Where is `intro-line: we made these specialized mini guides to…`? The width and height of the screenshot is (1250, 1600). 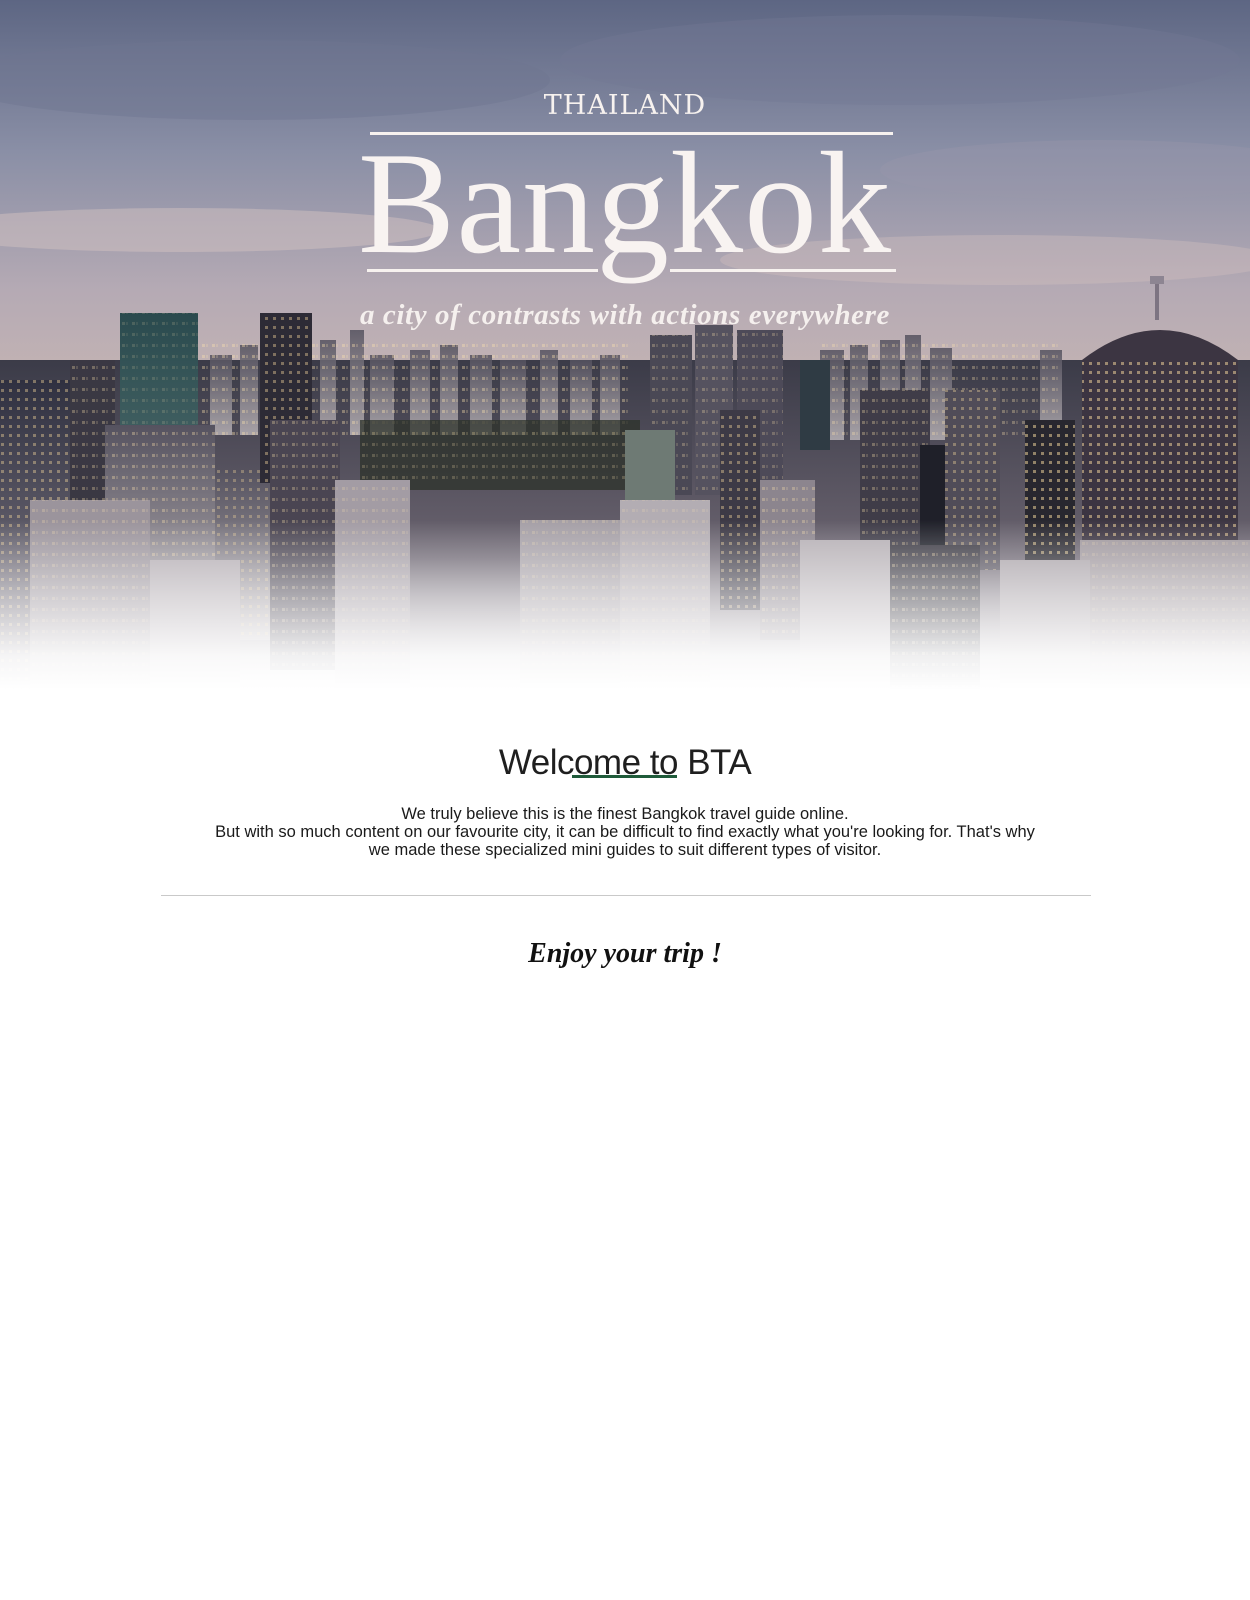
intro-line: we made these specialized mini guides to… is located at coordinates (625, 850).